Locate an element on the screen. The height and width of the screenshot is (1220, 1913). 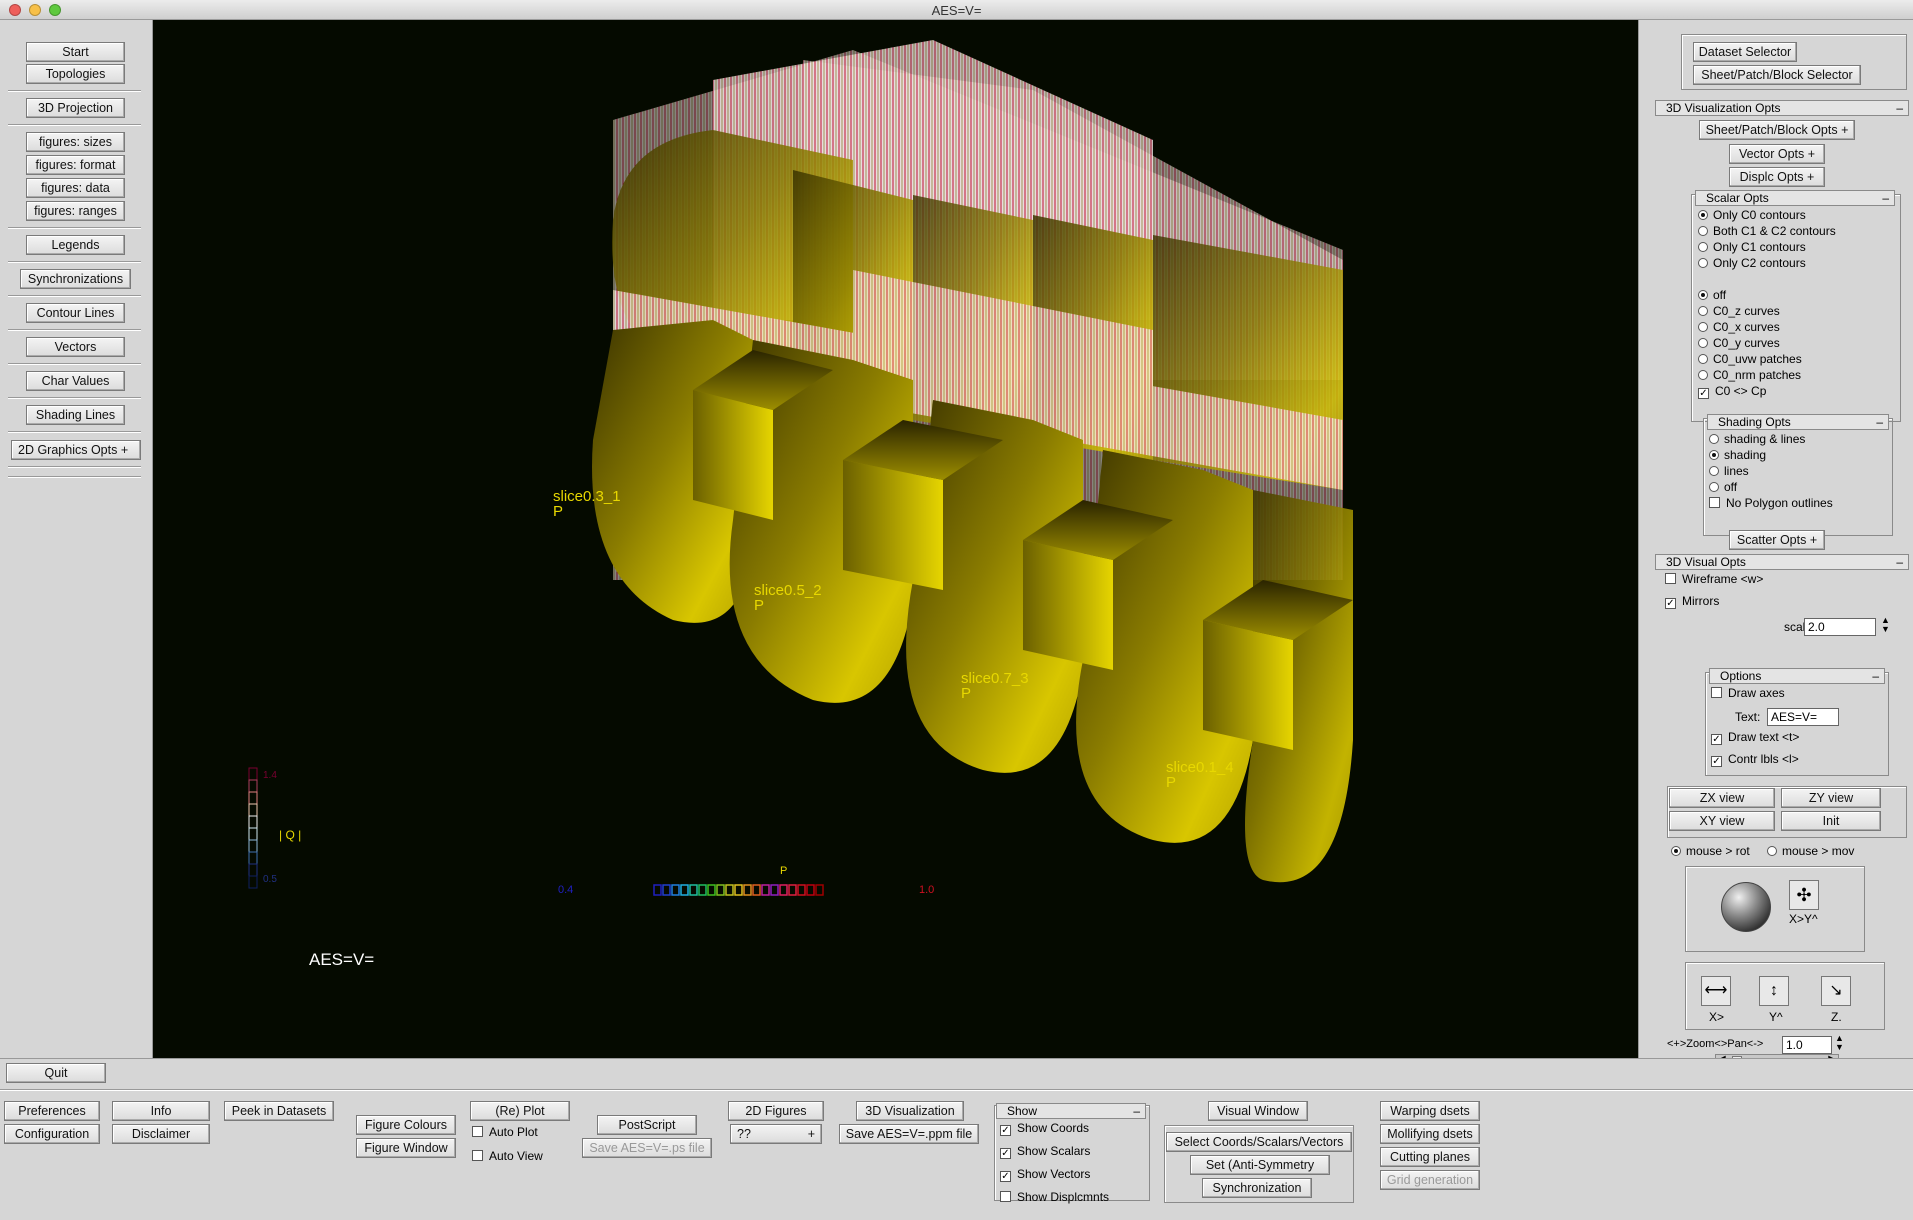
vis-opts-header: 3D Visualization Opts – is located at coordinates (1782, 108).